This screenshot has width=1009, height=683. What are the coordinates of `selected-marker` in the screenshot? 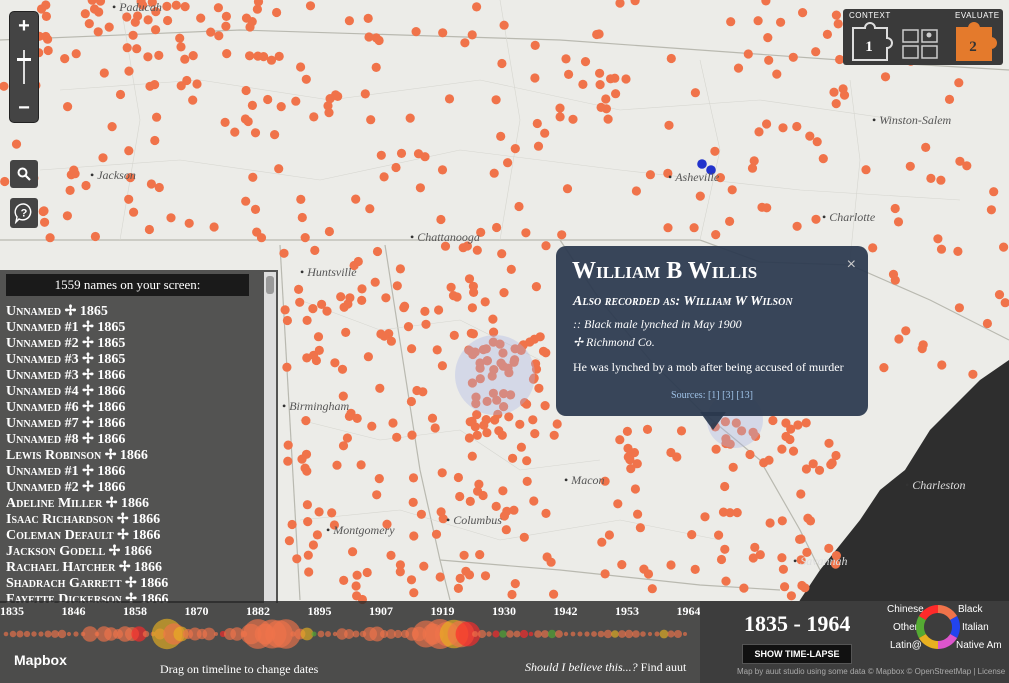 It's located at (702, 164).